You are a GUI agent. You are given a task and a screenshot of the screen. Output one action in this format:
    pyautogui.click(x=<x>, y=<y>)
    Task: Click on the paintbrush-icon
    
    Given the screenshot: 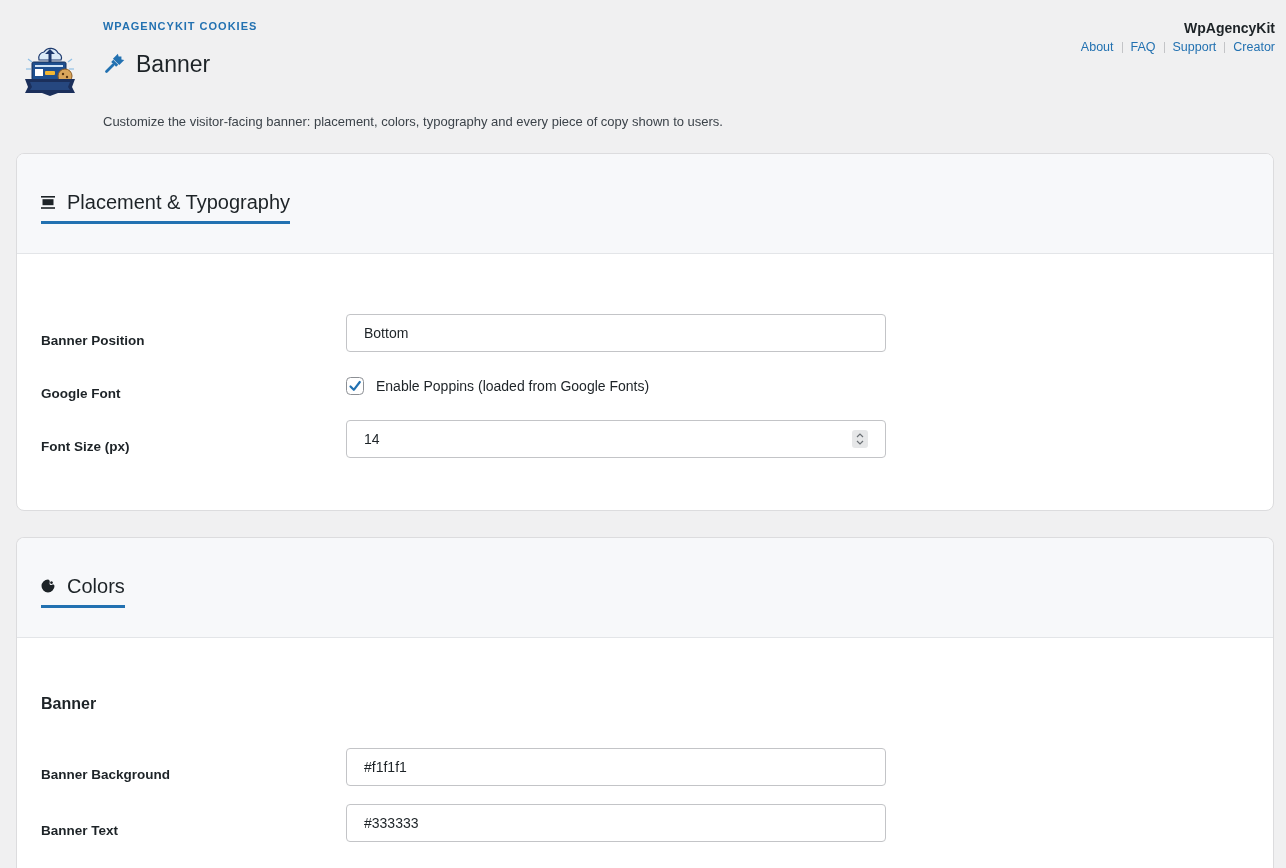 What is the action you would take?
    pyautogui.click(x=114, y=64)
    